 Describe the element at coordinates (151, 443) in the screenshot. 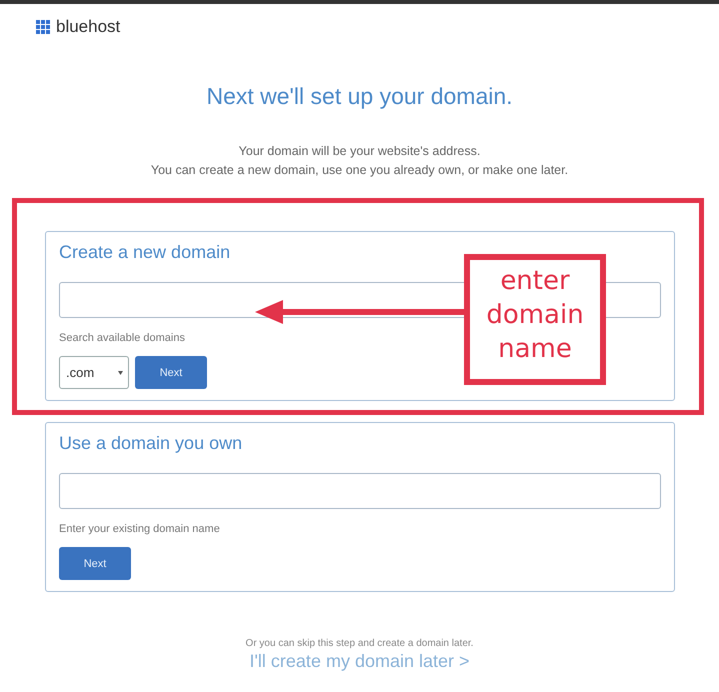

I see `card-title: Use a domain you own` at that location.